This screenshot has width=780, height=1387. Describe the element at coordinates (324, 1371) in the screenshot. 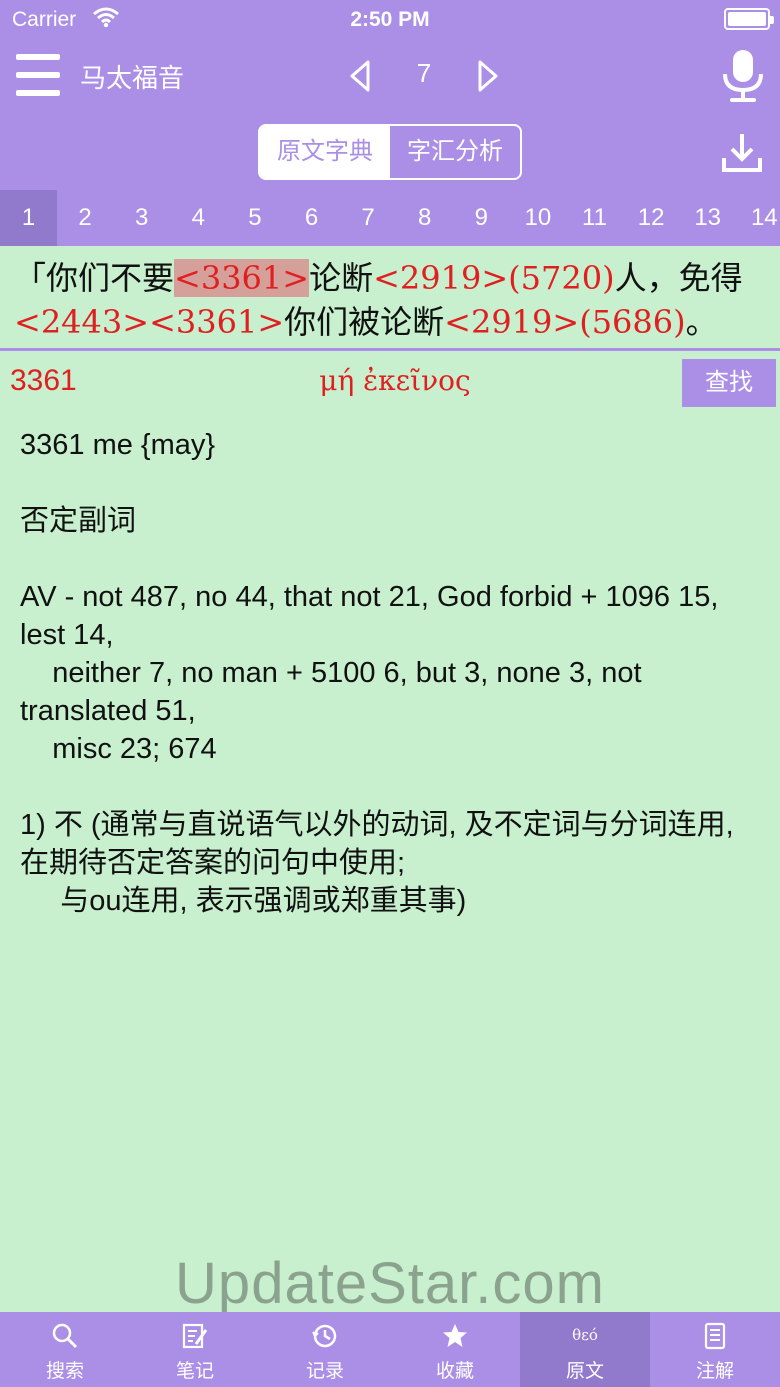

I see `tab-label: 记录` at that location.